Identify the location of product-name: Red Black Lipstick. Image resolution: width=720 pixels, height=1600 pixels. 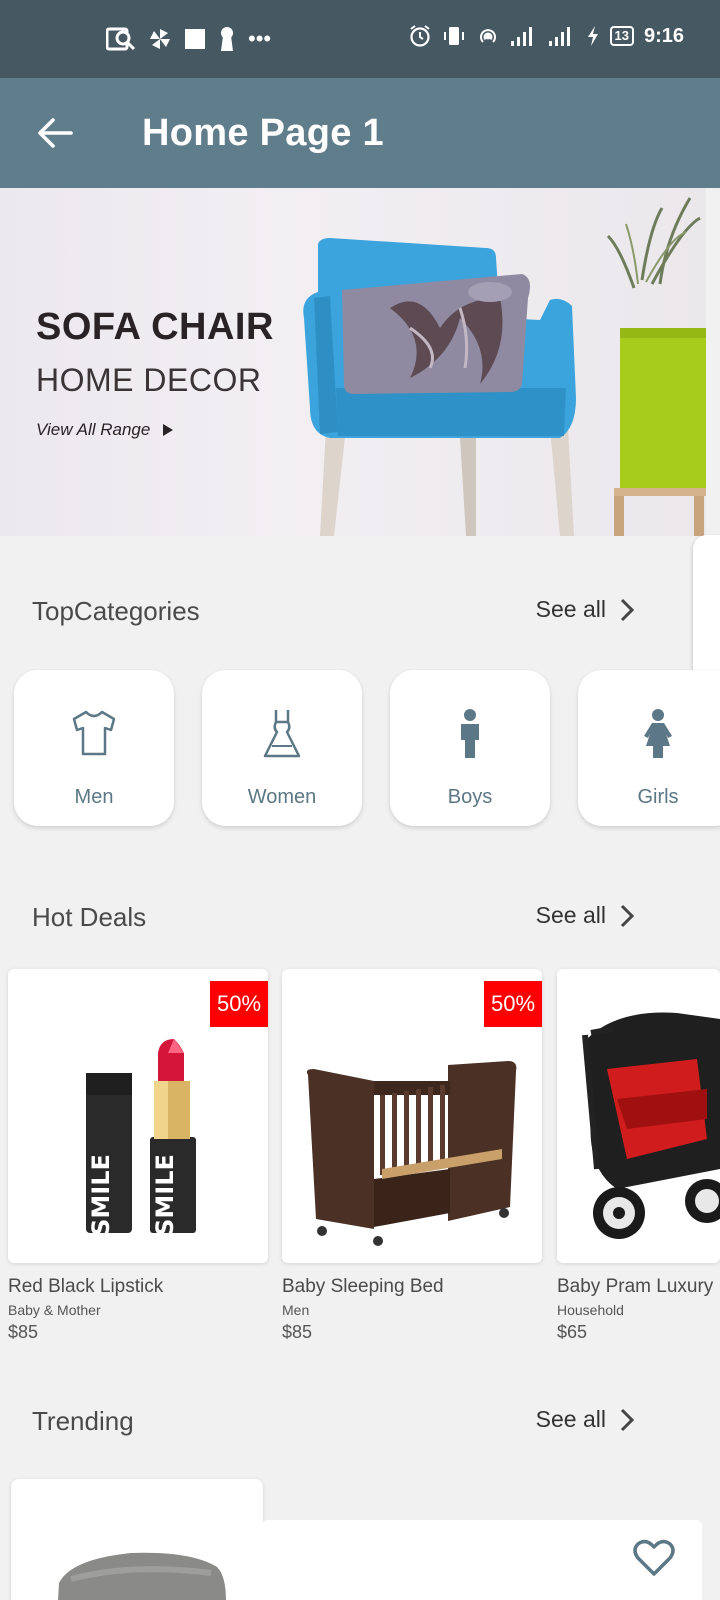
(86, 1286).